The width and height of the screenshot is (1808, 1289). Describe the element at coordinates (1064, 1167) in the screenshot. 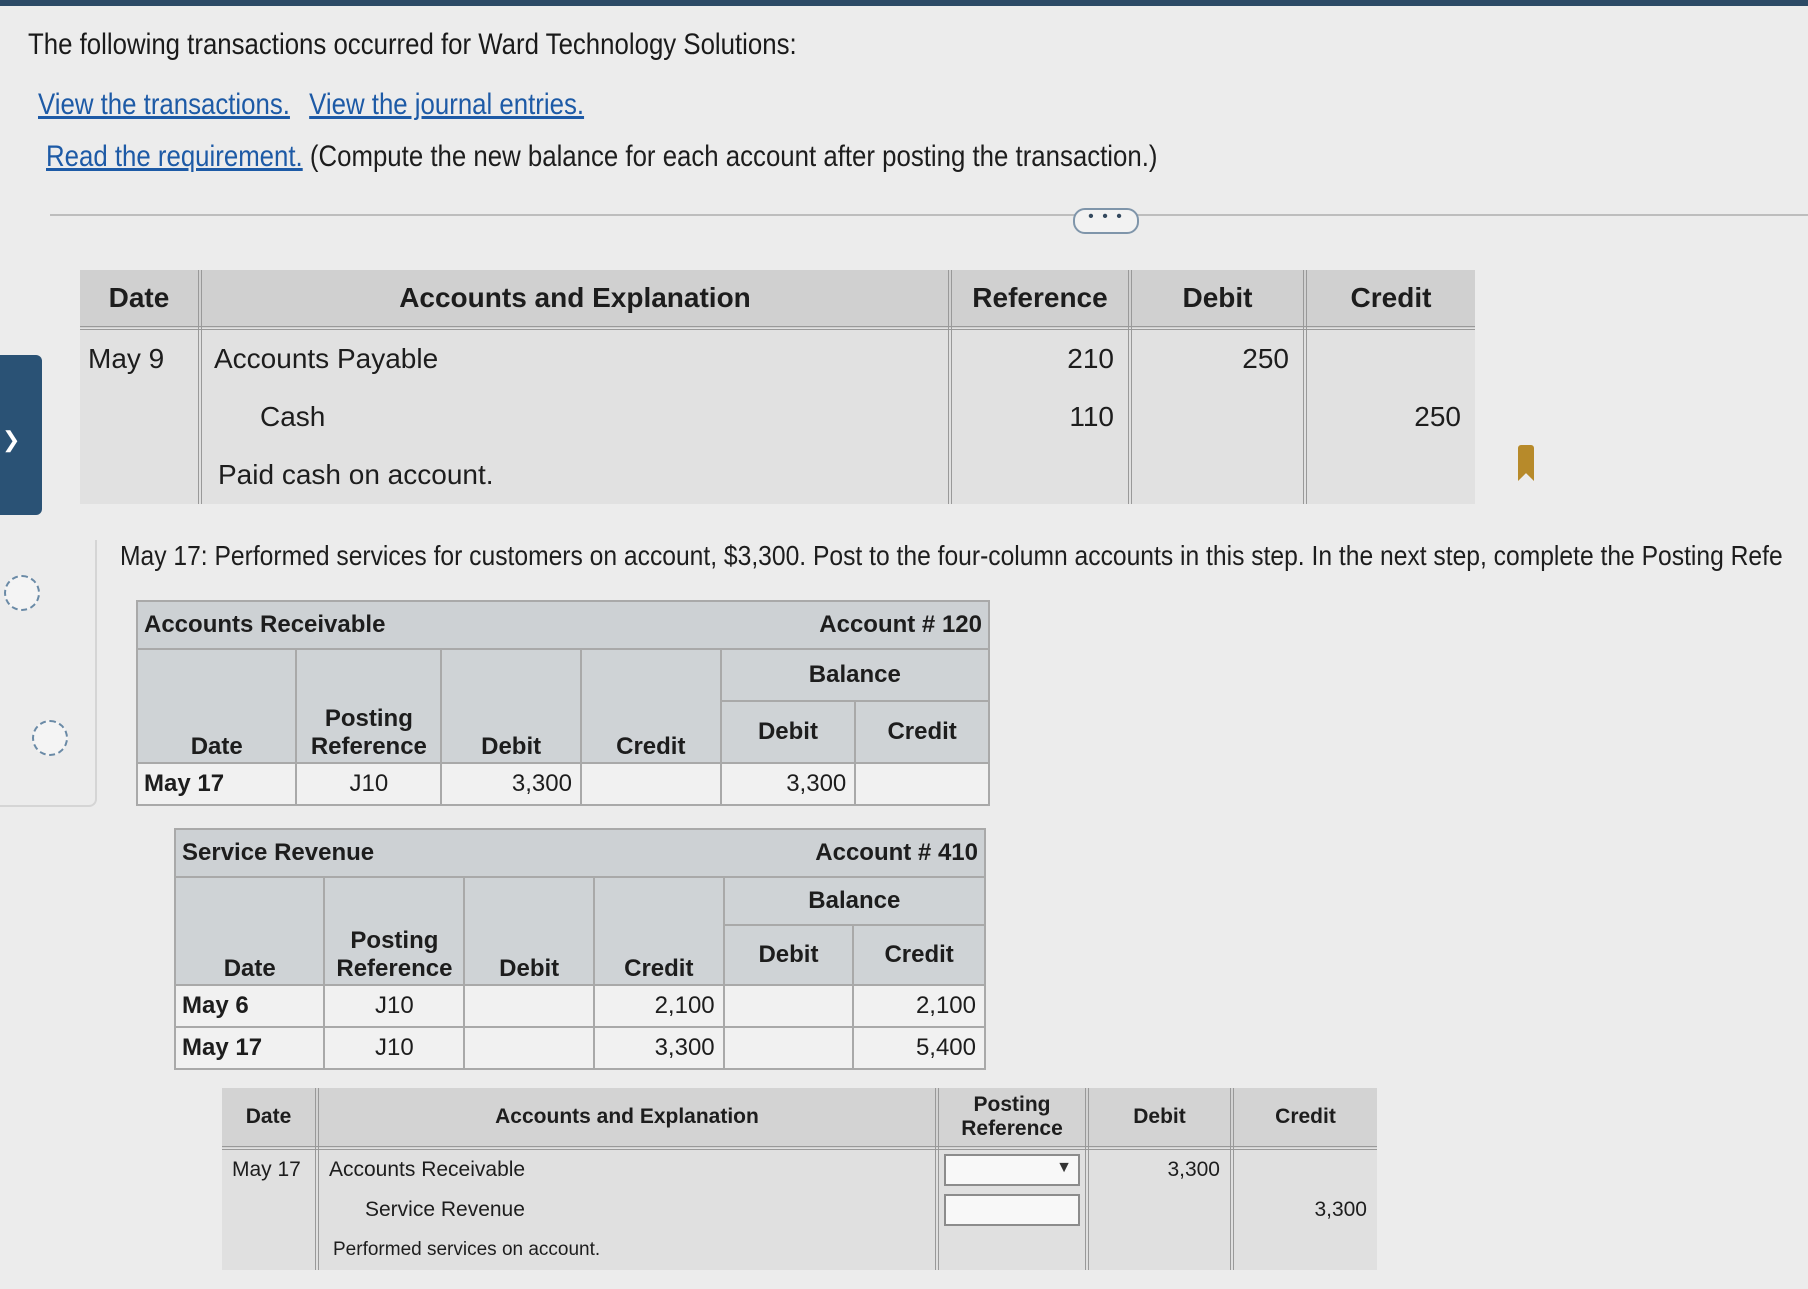

I see `dropdown-arrow-icon: ▼` at that location.